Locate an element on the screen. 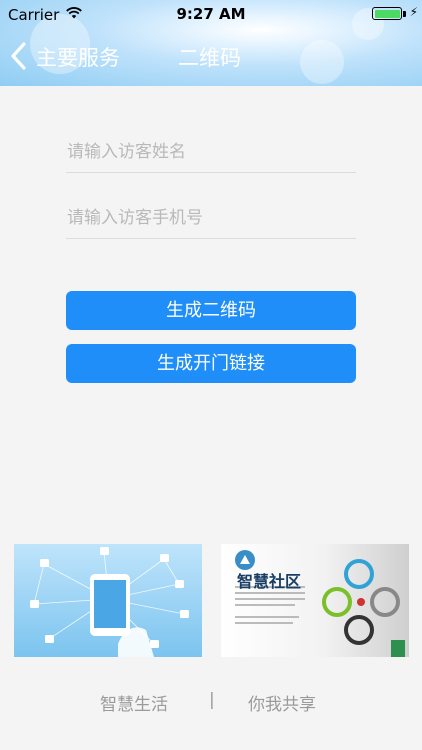  visitor-phone-input is located at coordinates (211, 218).